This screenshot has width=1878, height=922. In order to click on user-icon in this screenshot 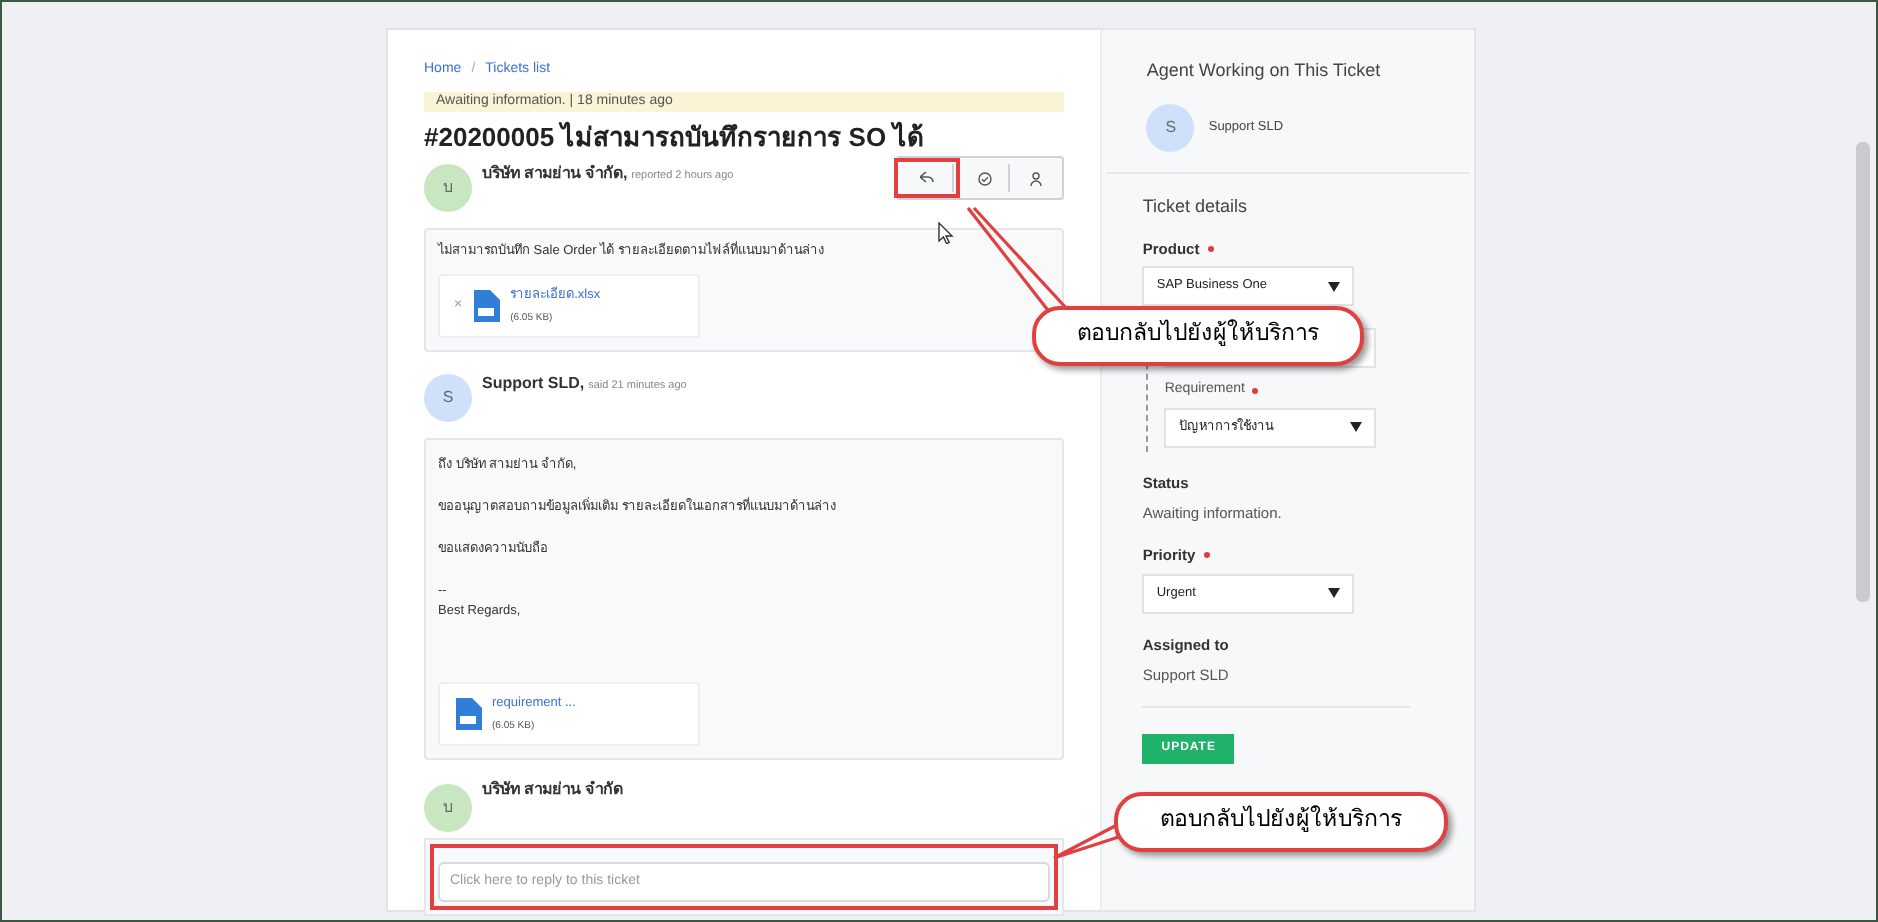, I will do `click(1036, 178)`.